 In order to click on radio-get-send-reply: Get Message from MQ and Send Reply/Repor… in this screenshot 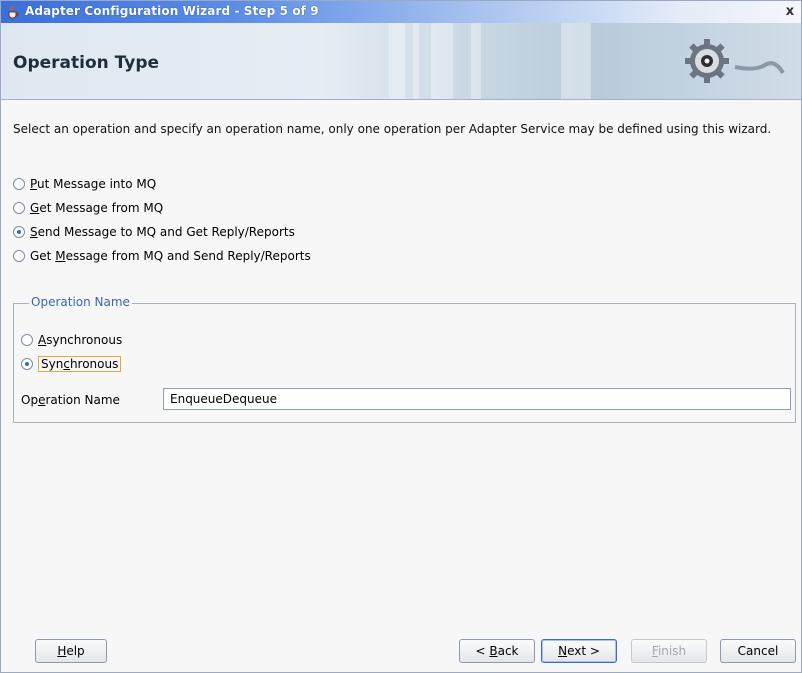, I will do `click(162, 256)`.